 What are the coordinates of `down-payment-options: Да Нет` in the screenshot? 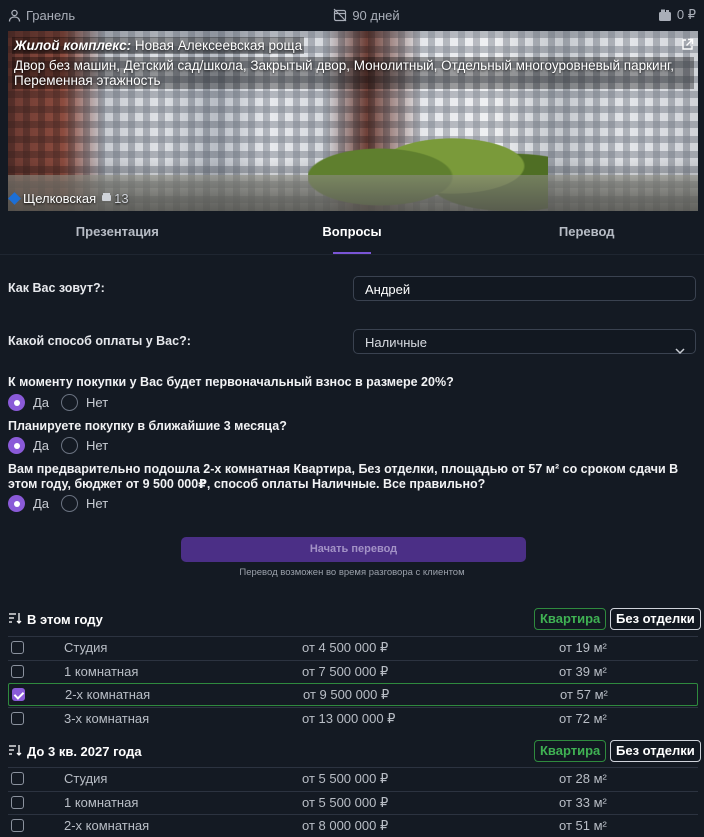 It's located at (64, 402).